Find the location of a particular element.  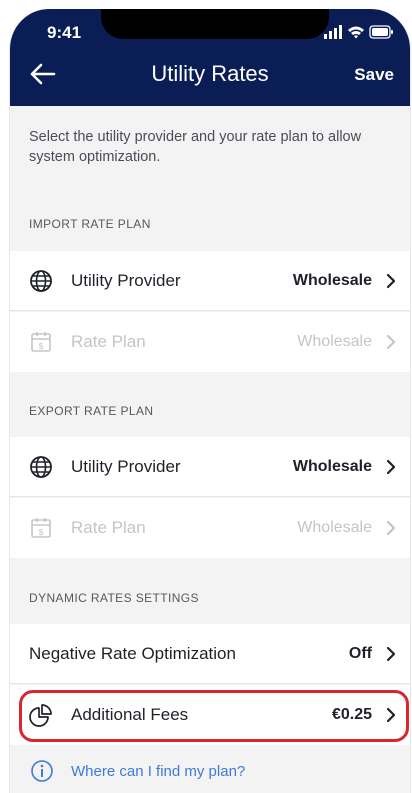

row-label: Negative Rate Optimization is located at coordinates (132, 653).